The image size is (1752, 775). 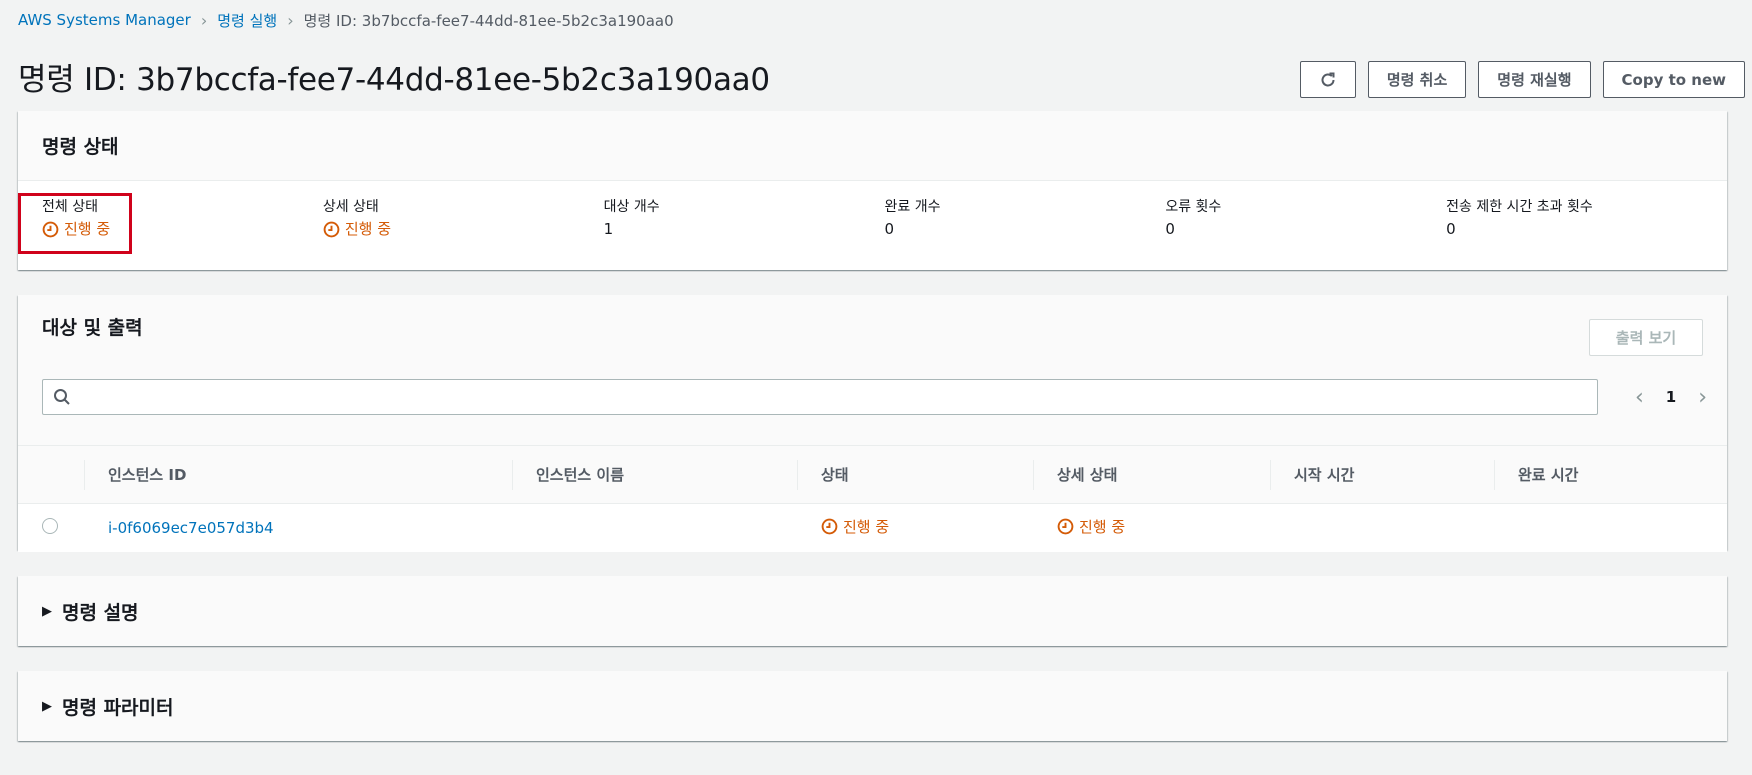 What do you see at coordinates (1519, 207) in the screenshot?
I see `timeout-count-label: 전송 제한 시간 초과 횟수` at bounding box center [1519, 207].